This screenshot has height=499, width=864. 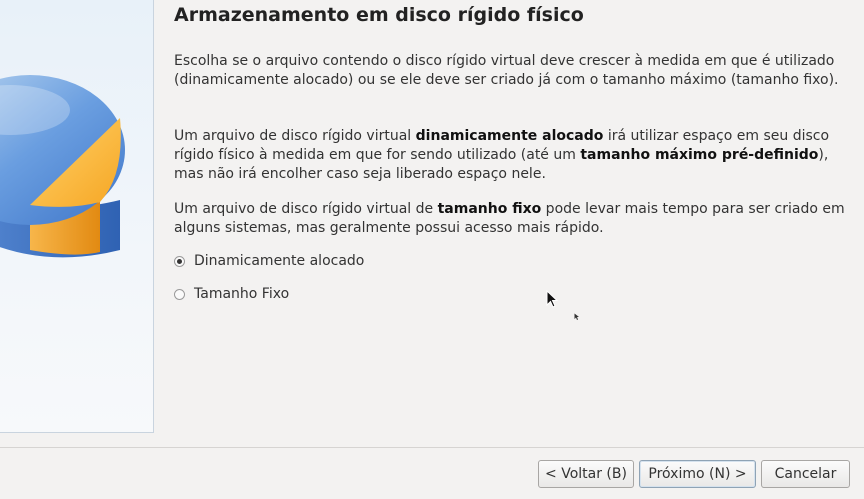 What do you see at coordinates (586, 474) in the screenshot?
I see `back-button: < Voltar (B)` at bounding box center [586, 474].